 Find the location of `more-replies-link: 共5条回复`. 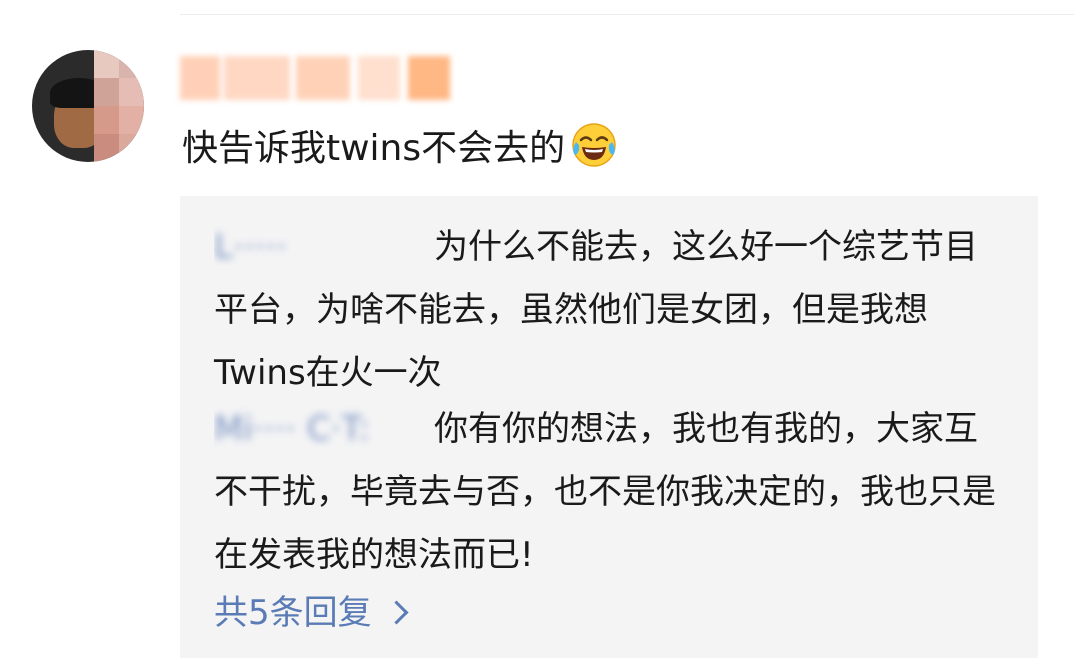

more-replies-link: 共5条回复 is located at coordinates (311, 613).